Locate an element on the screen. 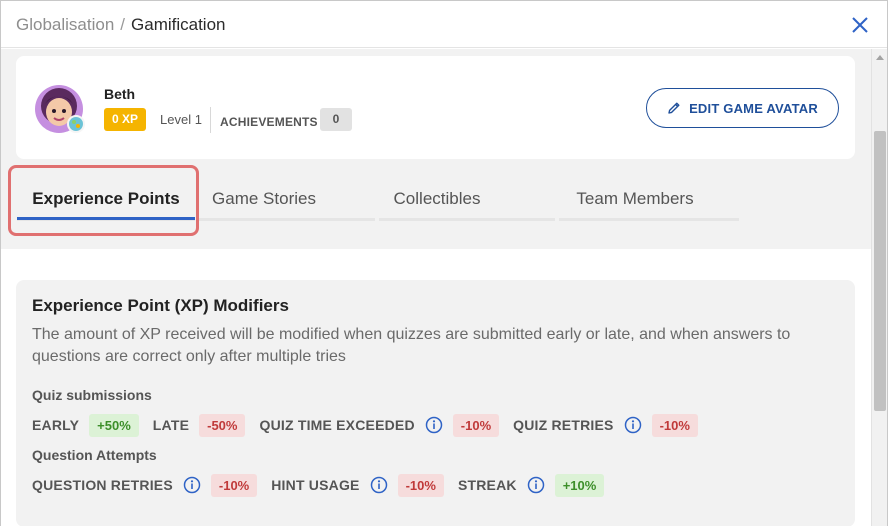 The height and width of the screenshot is (526, 888). question-attempts-label: Question Attempts is located at coordinates (94, 455).